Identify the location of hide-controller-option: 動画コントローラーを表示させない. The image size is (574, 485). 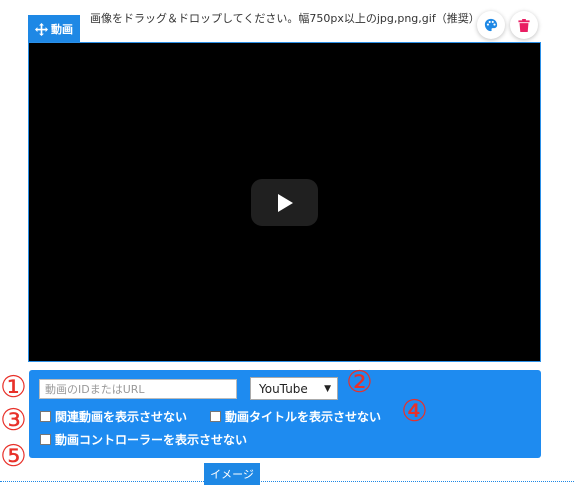
(143, 439).